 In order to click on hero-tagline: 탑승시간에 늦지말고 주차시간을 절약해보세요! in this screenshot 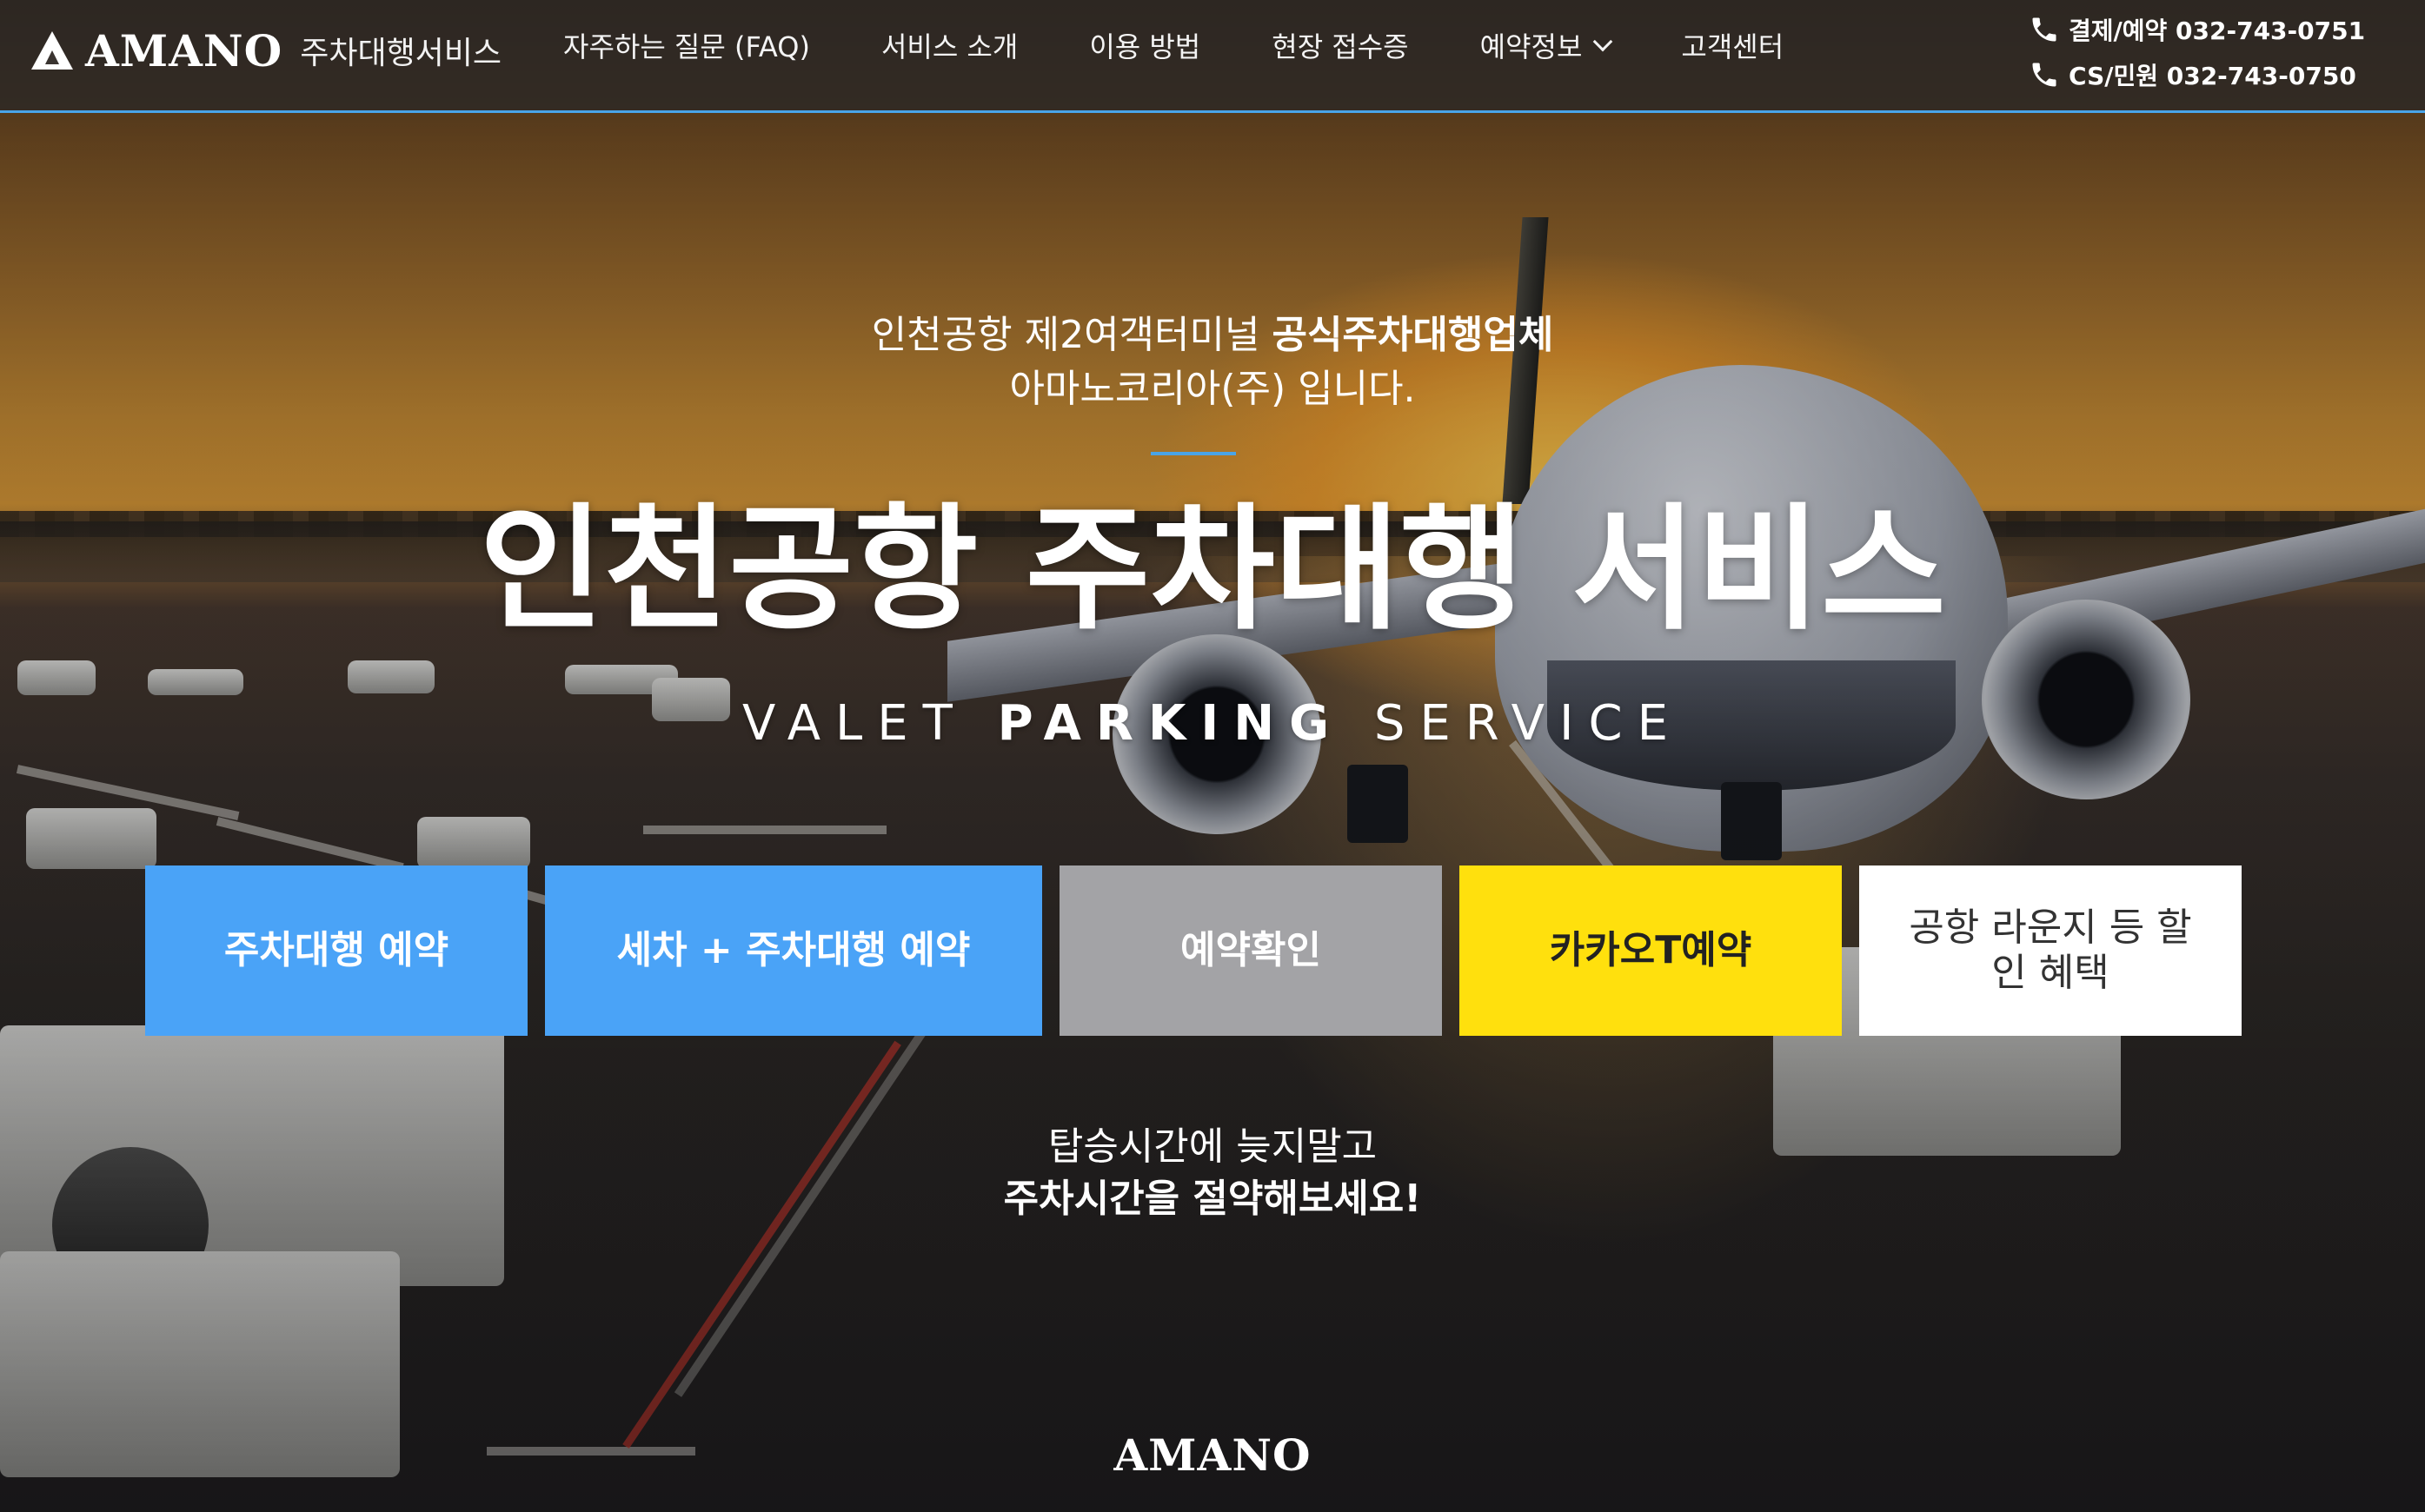, I will do `click(1212, 1173)`.